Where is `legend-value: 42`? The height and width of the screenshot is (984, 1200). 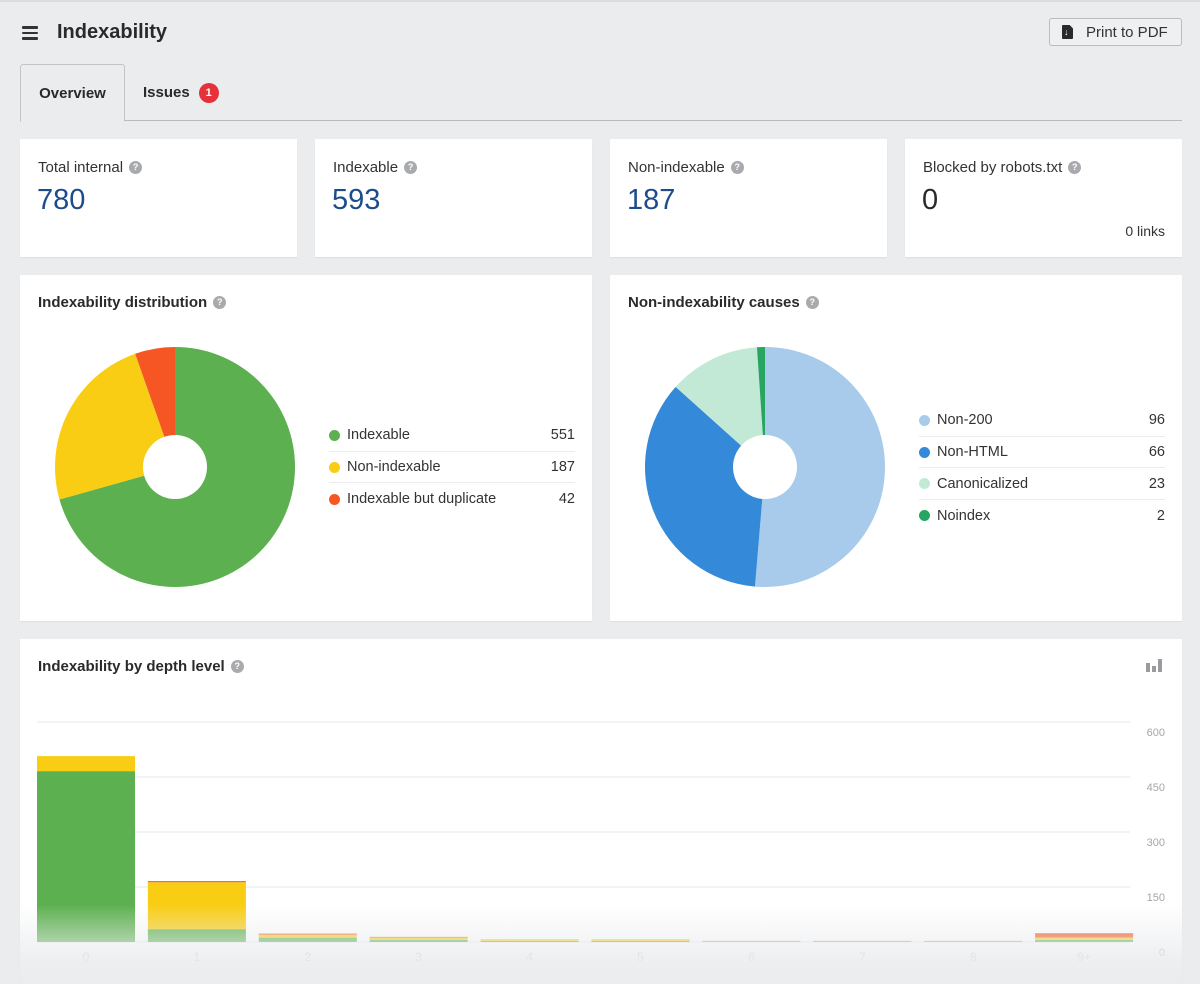 legend-value: 42 is located at coordinates (566, 499).